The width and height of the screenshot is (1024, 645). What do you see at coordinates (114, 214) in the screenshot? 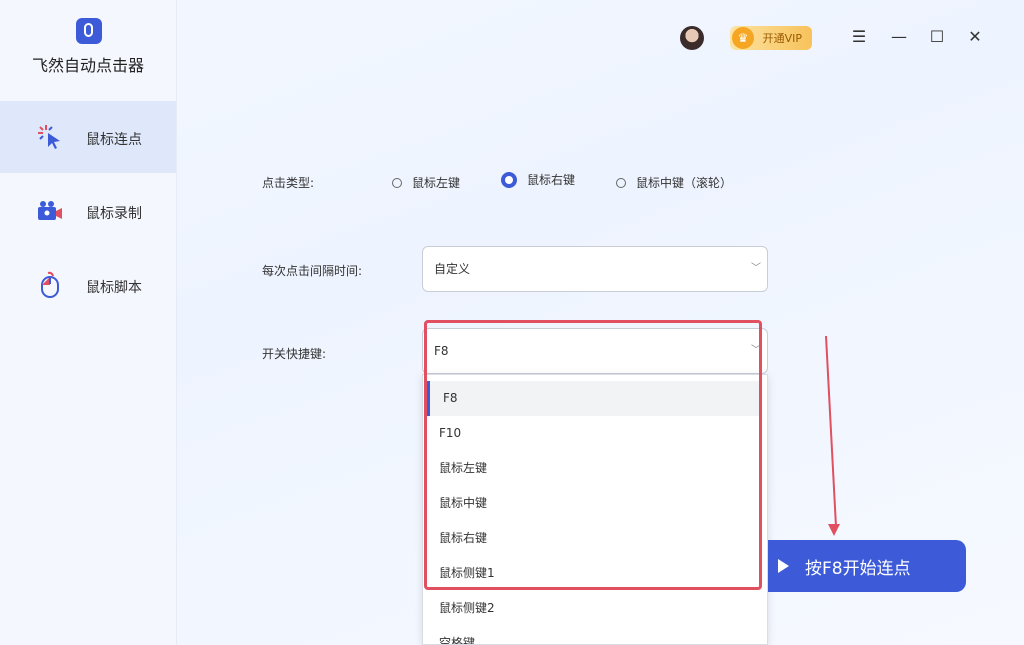
I see `sidebar-item-label: 鼠标录制` at bounding box center [114, 214].